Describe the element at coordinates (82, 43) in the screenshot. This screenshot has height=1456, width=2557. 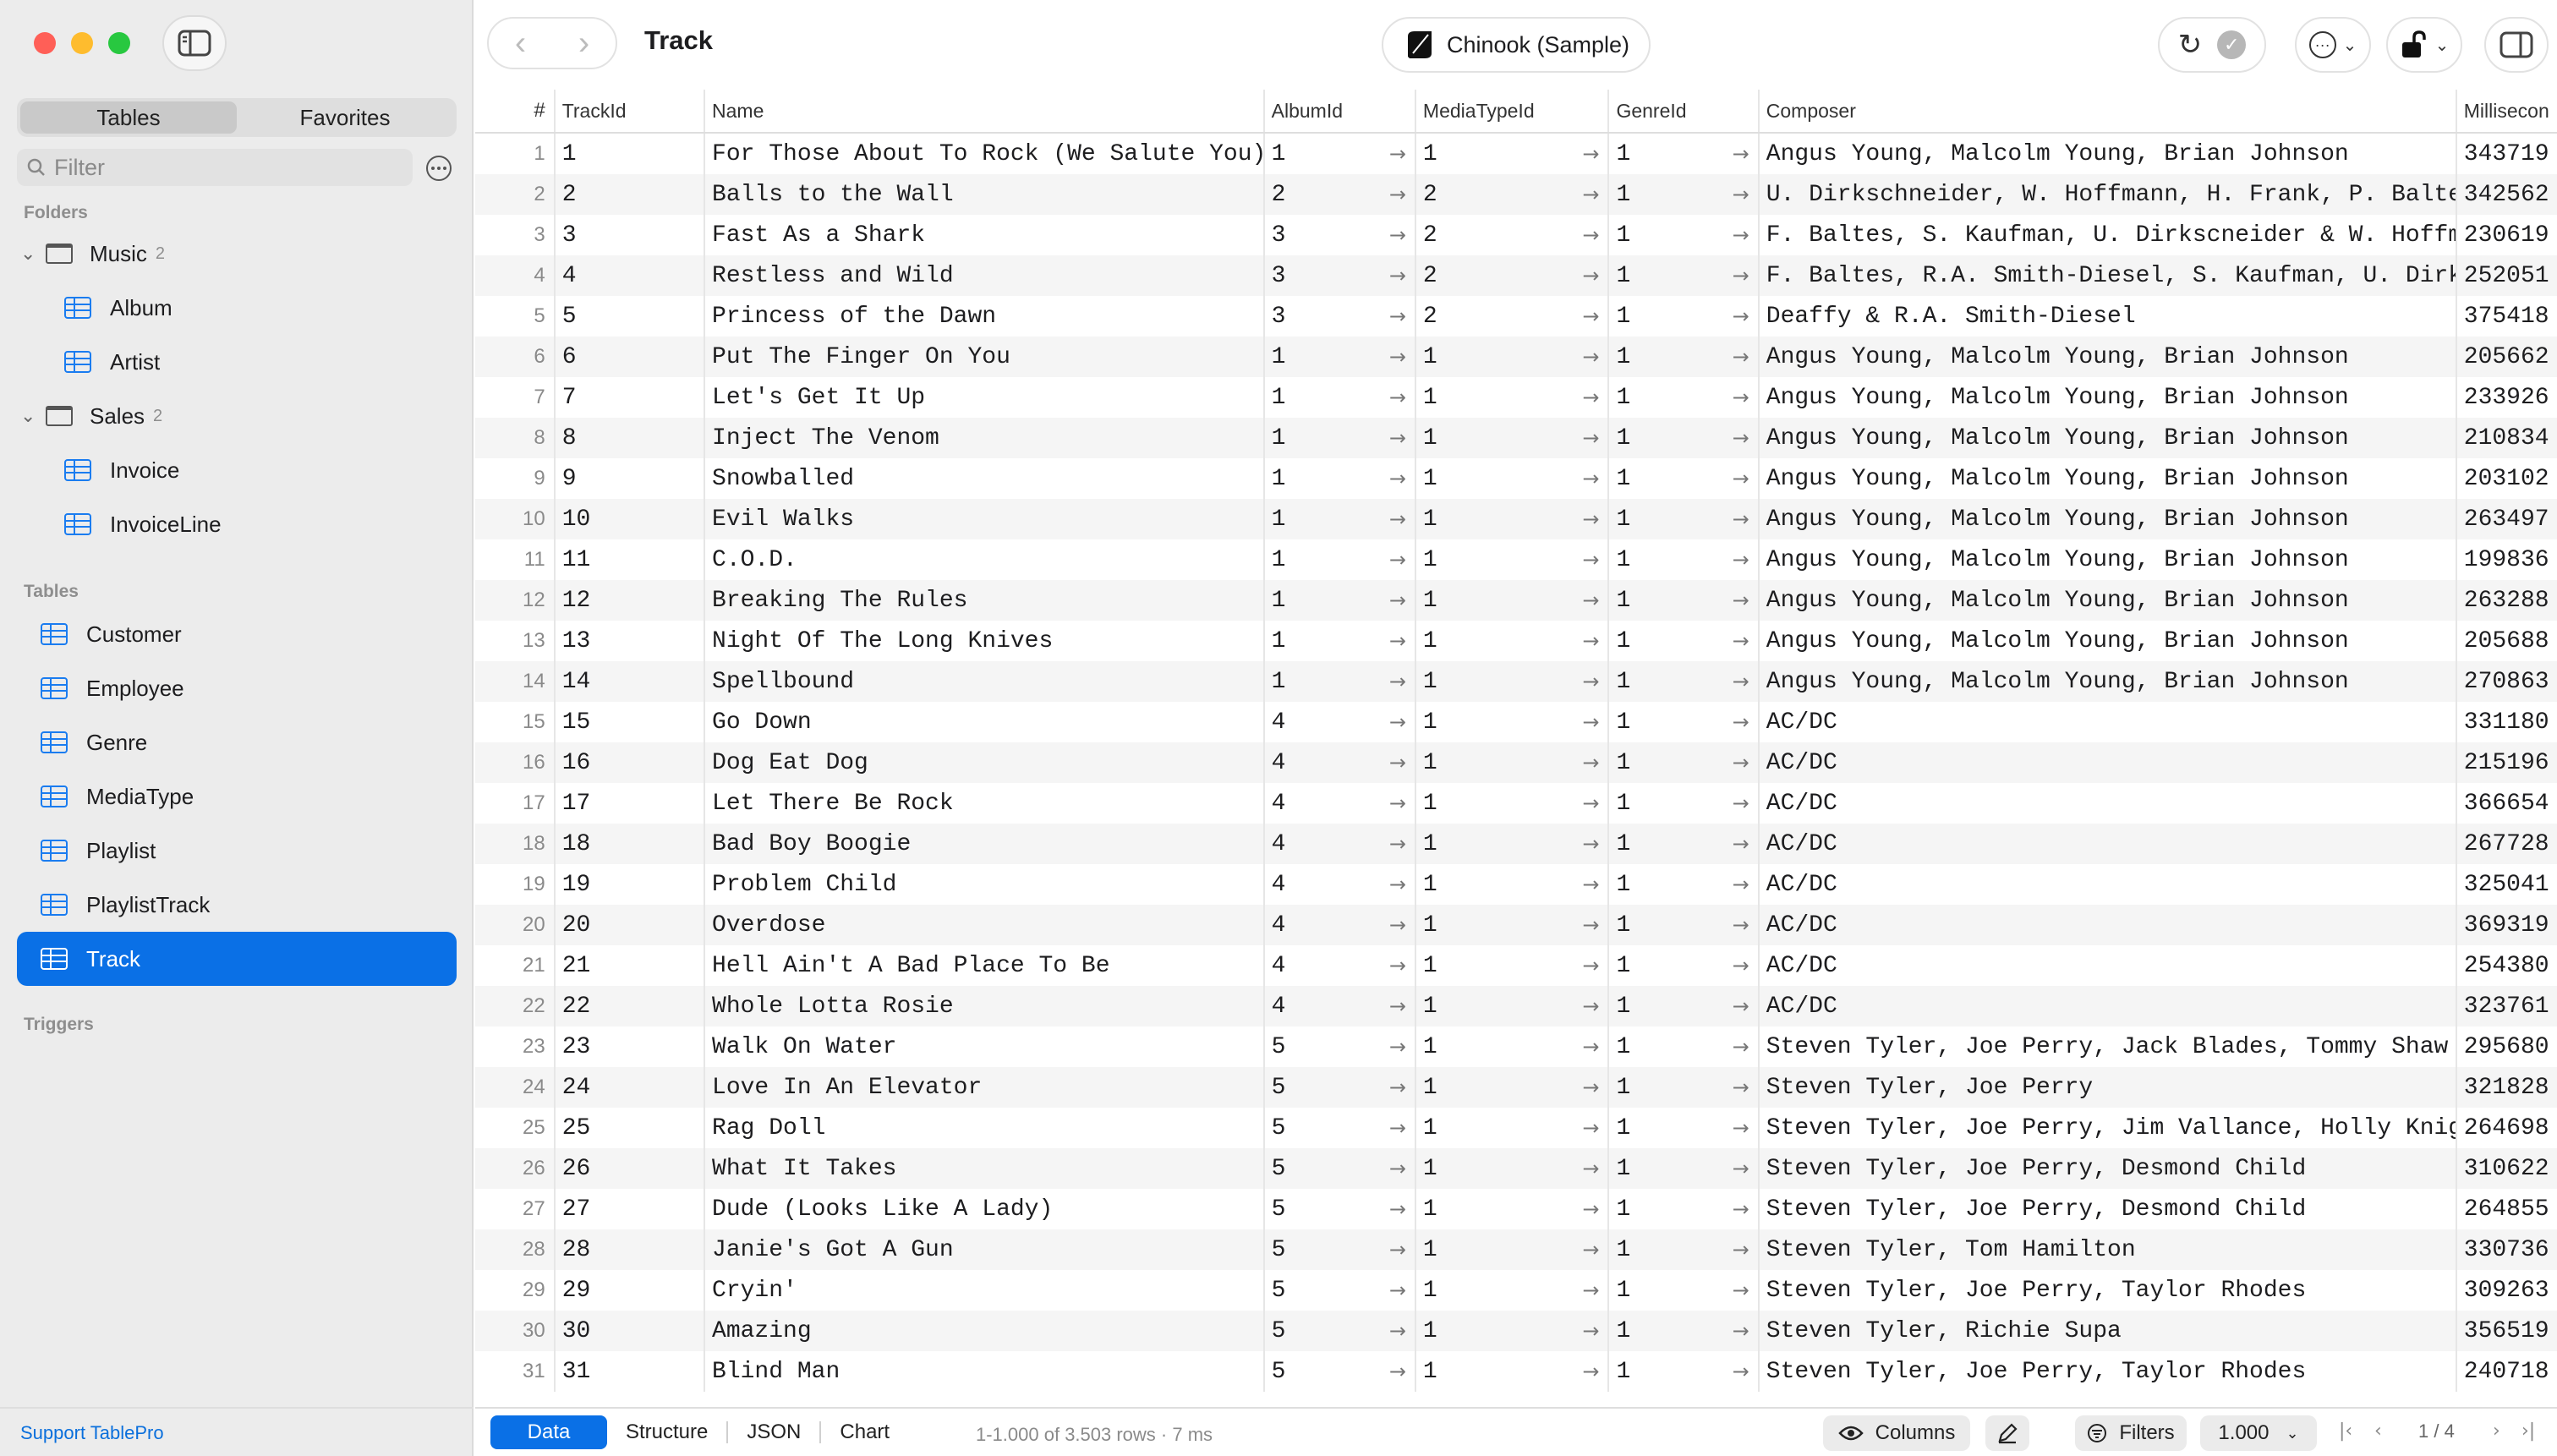
I see `minimize-window-button` at that location.